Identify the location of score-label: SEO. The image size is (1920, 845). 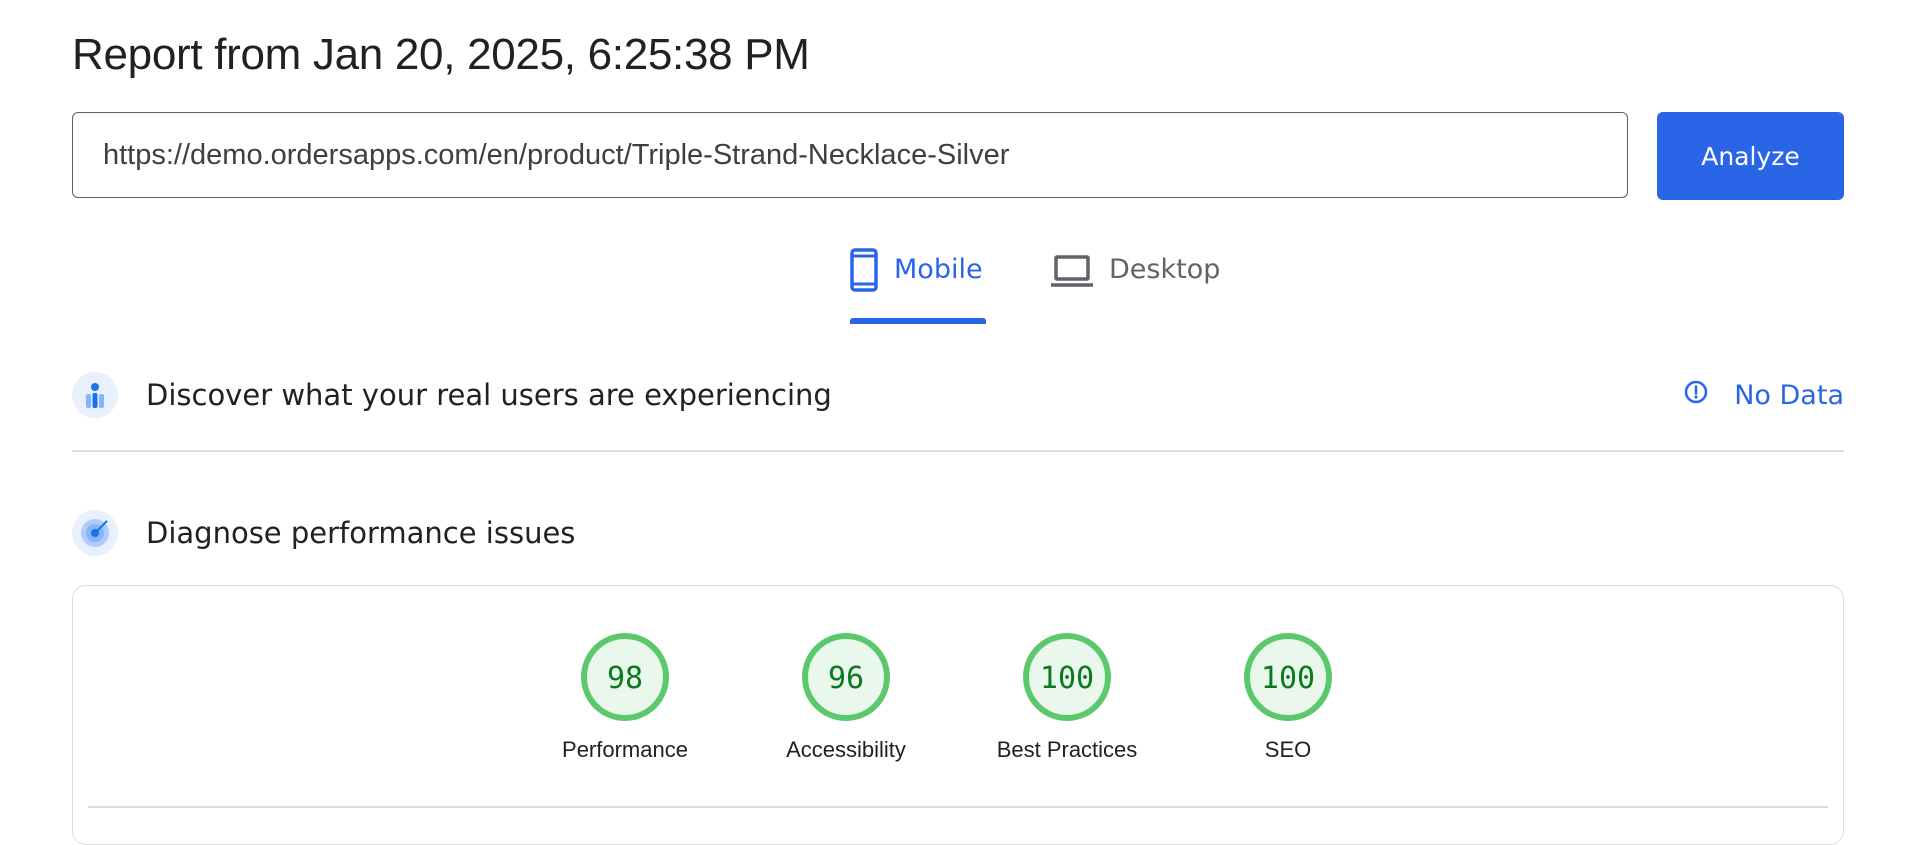
(1288, 749).